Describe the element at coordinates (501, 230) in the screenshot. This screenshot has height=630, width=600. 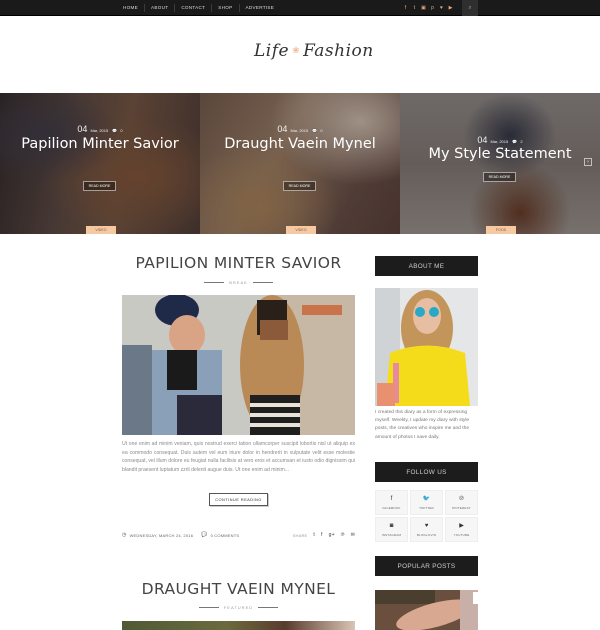
I see `slide-category: FOOD` at that location.